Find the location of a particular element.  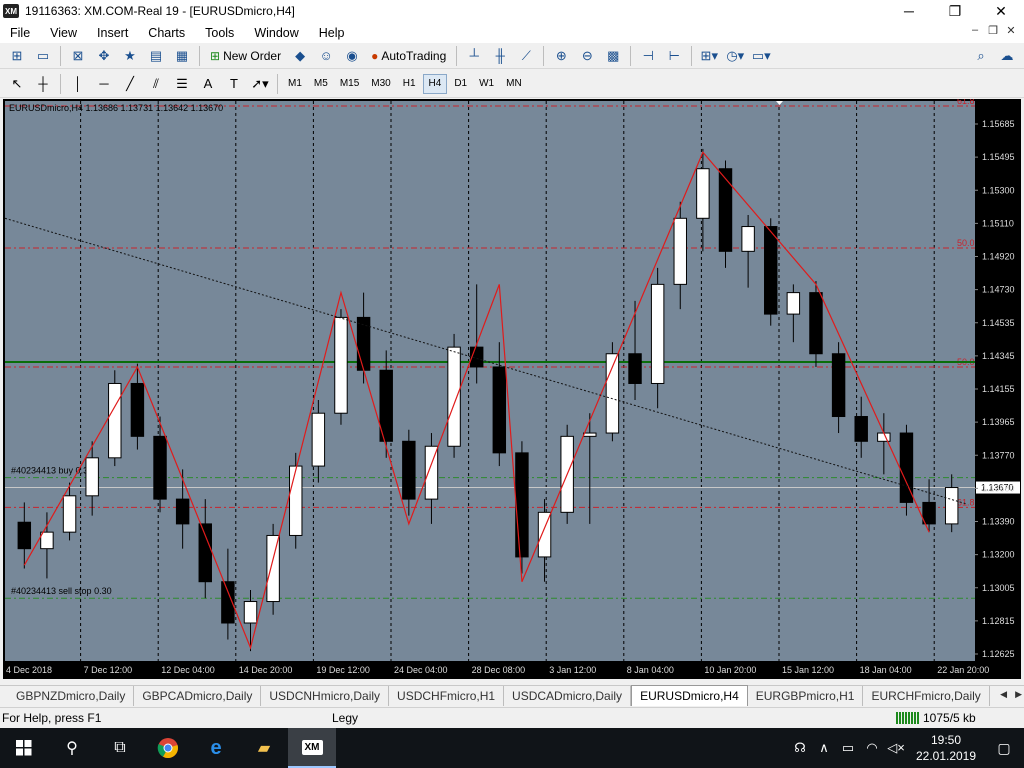

menu-file: File is located at coordinates (20, 33).